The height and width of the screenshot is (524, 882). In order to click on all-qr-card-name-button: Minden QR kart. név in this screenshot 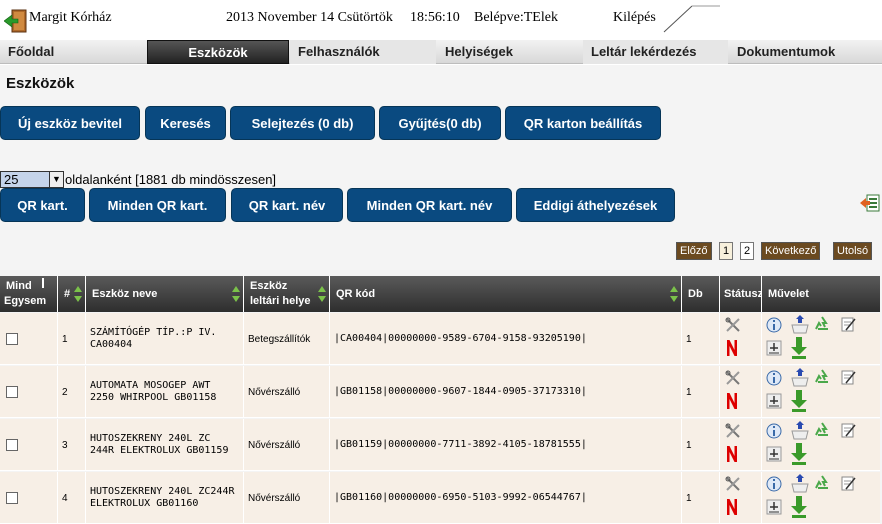, I will do `click(429, 205)`.